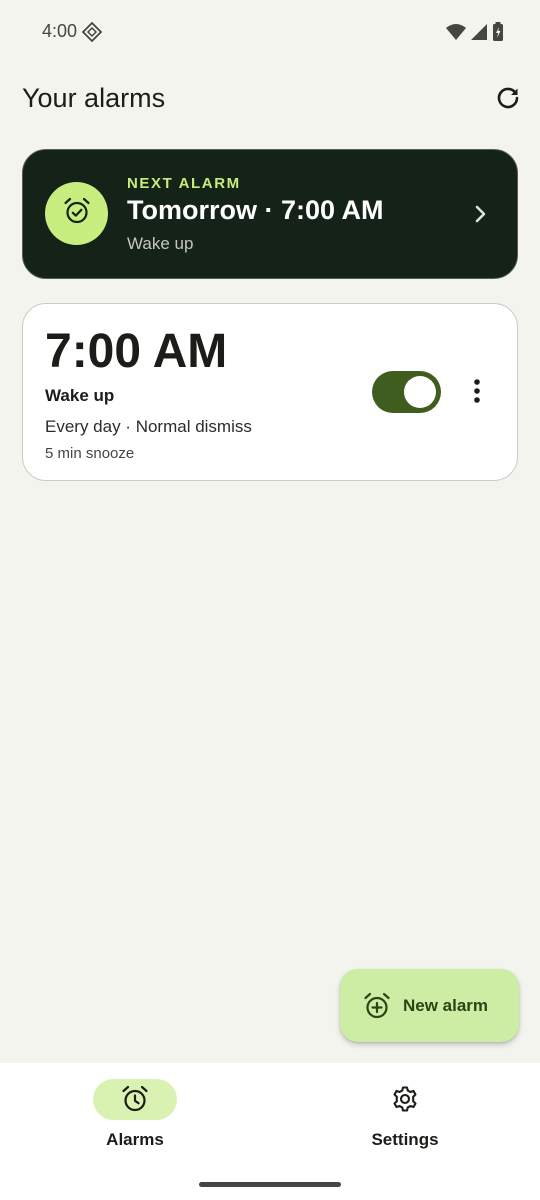 This screenshot has height=1200, width=540. I want to click on home-indicator, so click(270, 1184).